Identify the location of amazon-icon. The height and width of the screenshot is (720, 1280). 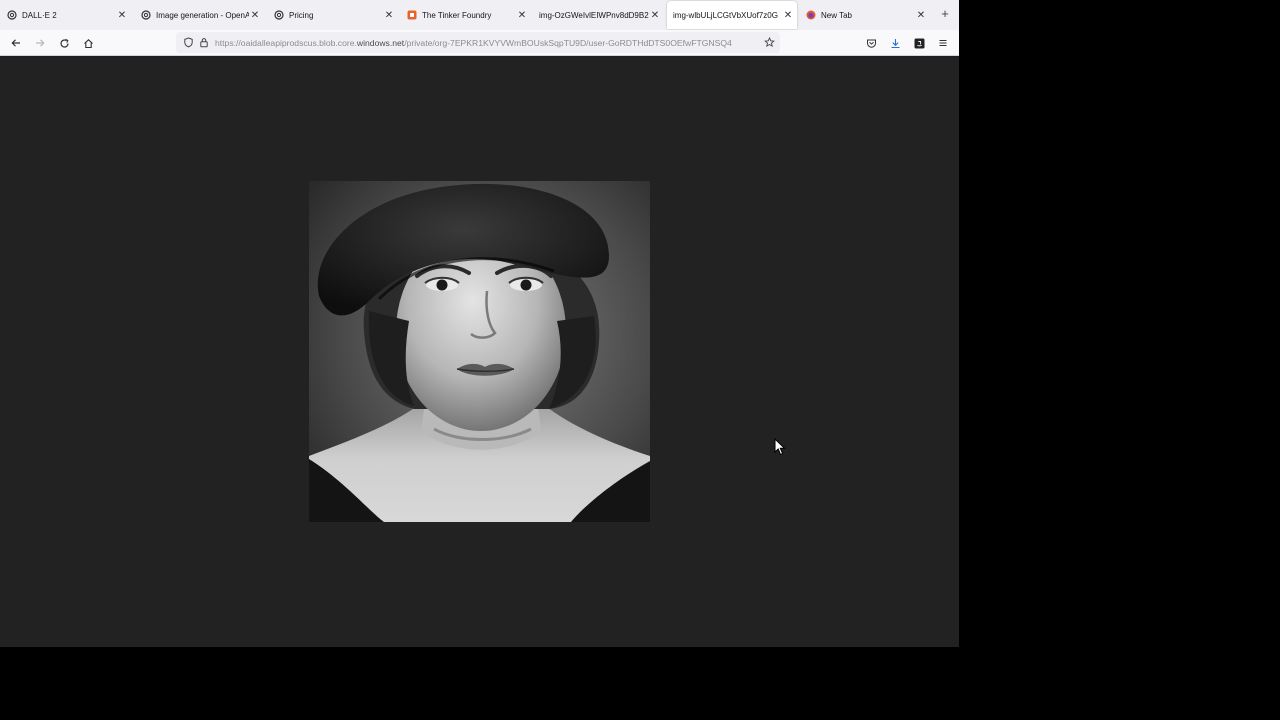
(919, 43).